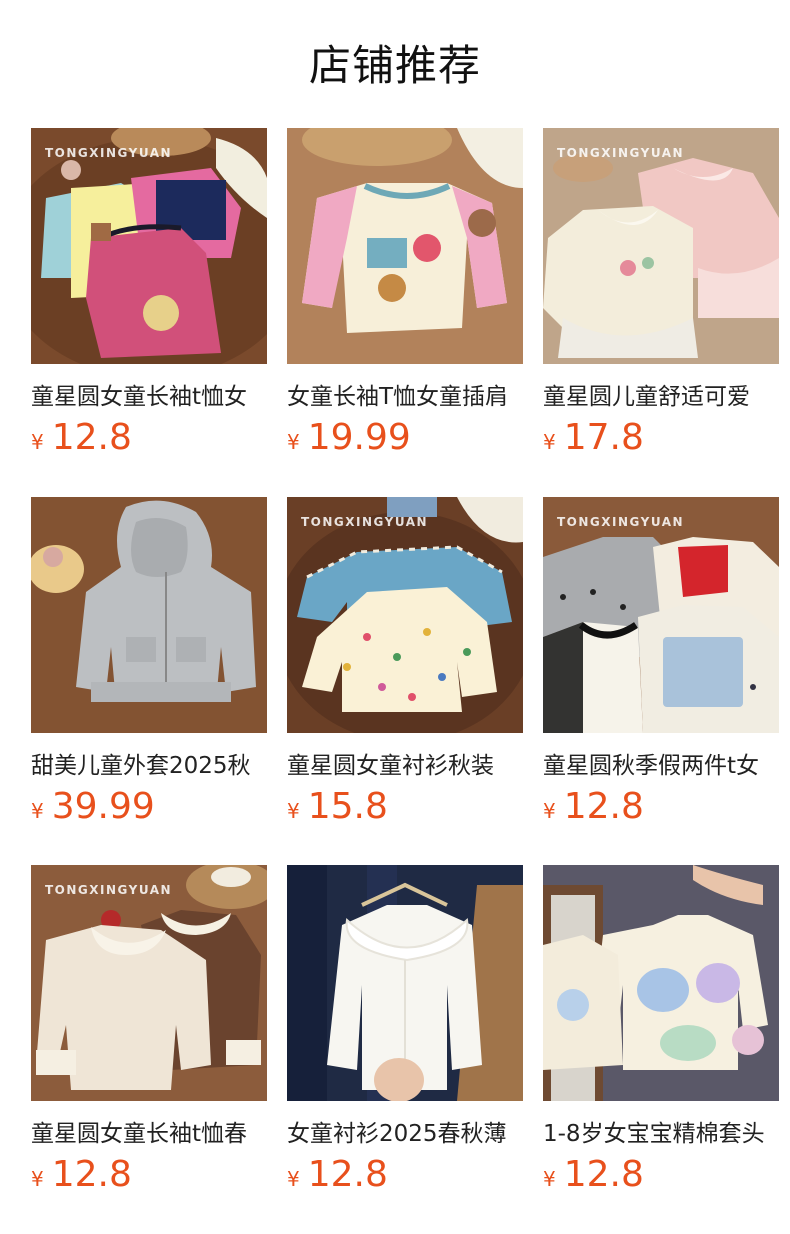 This screenshot has height=1234, width=790. I want to click on product-name: 女童长袖T恤女童插肩, so click(405, 397).